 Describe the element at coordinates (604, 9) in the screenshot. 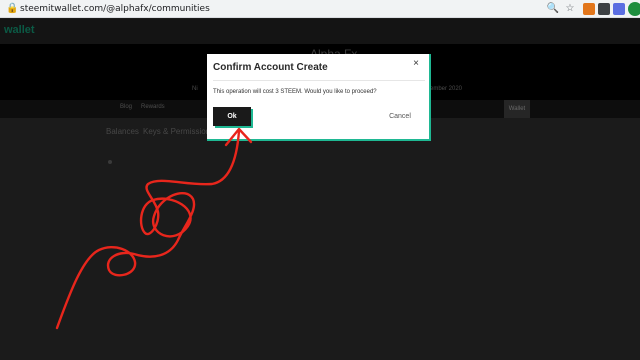

I see `extension-grid-icon` at that location.